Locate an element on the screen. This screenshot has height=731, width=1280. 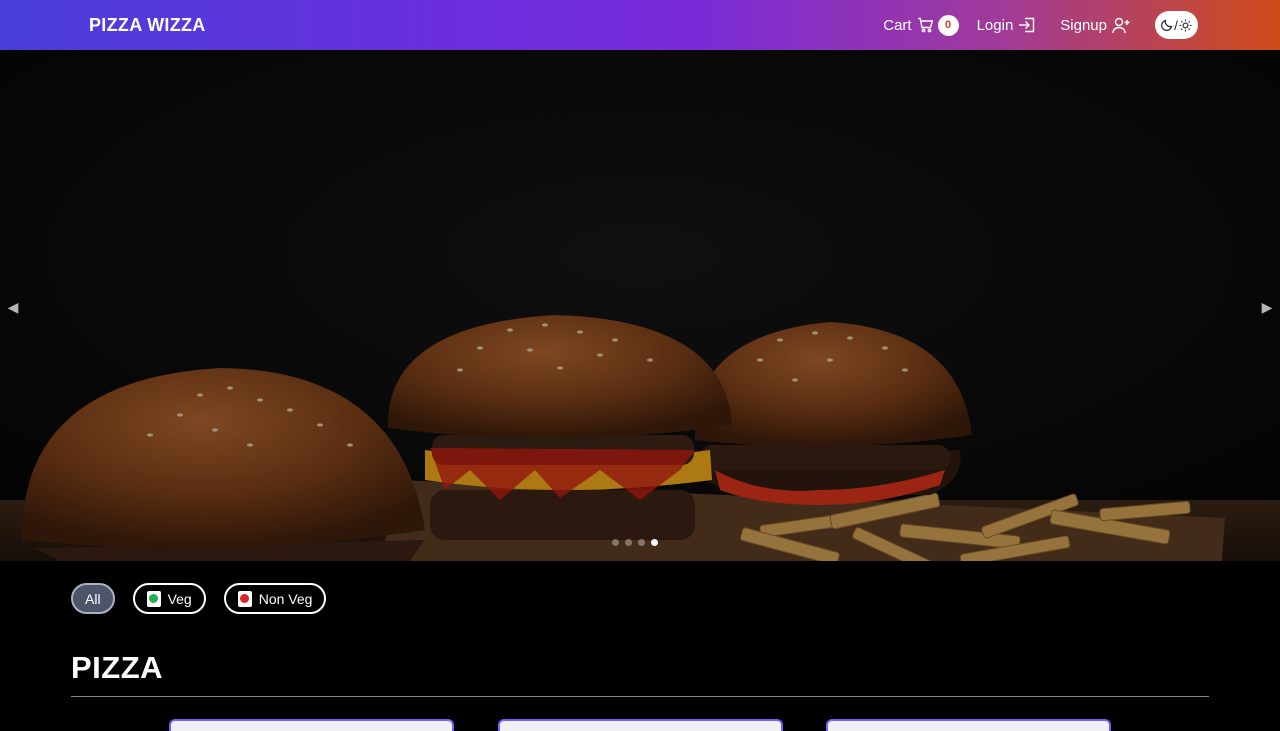
cart-icon is located at coordinates (925, 25).